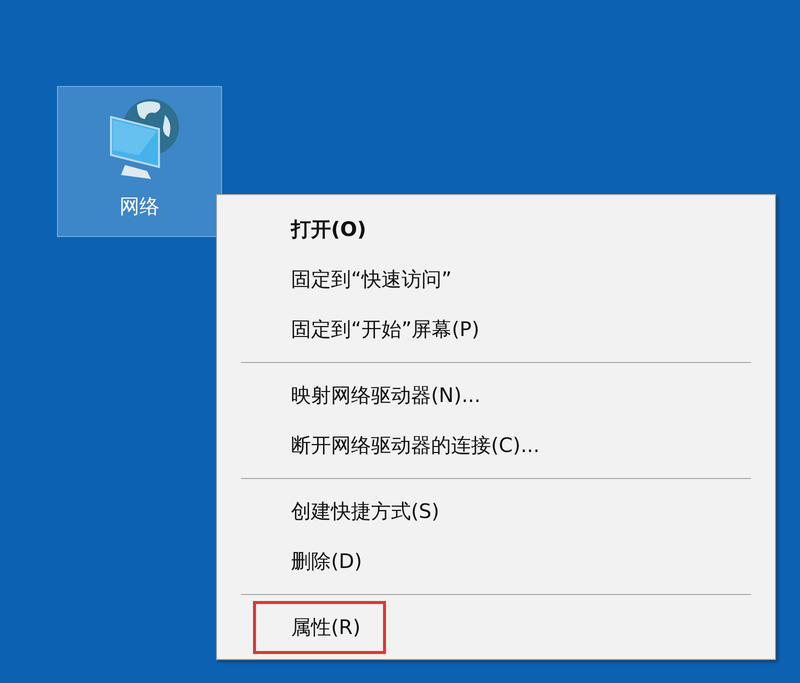  Describe the element at coordinates (322, 229) in the screenshot. I see `menu-item: 打开(O)` at that location.